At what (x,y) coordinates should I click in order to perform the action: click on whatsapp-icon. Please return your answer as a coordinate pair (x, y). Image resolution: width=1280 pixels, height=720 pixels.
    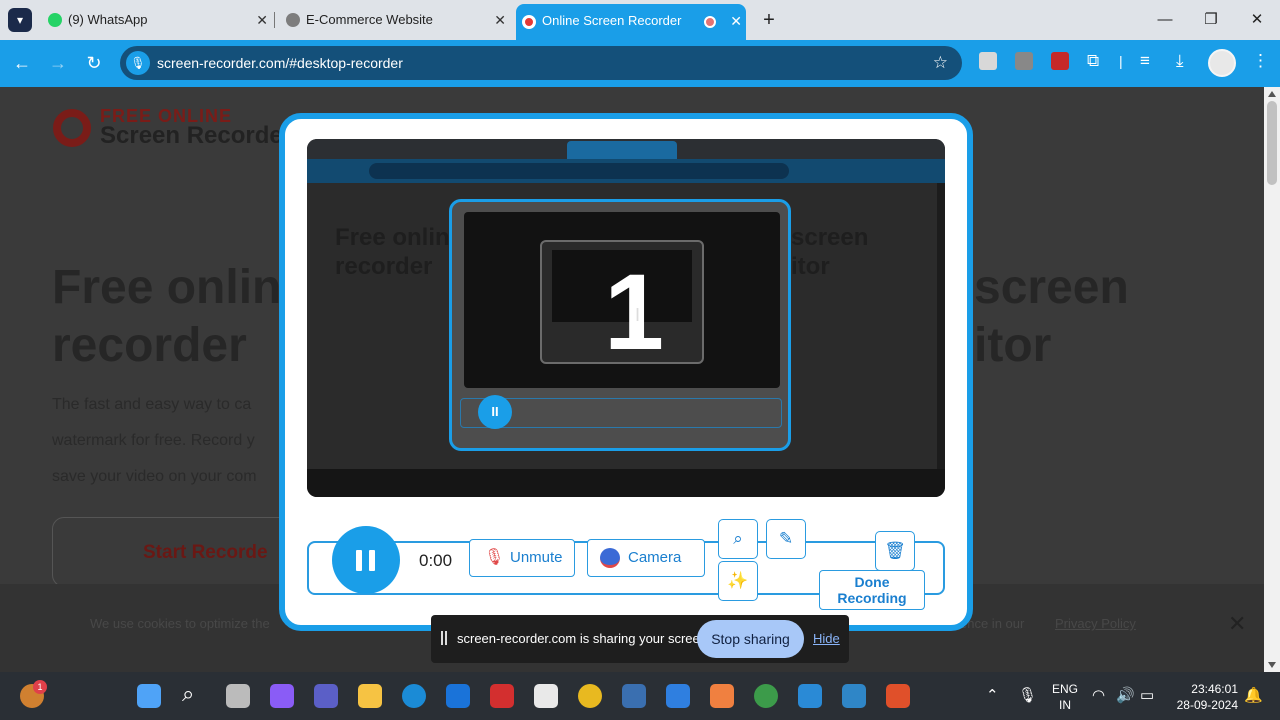
    Looking at the image, I should click on (55, 20).